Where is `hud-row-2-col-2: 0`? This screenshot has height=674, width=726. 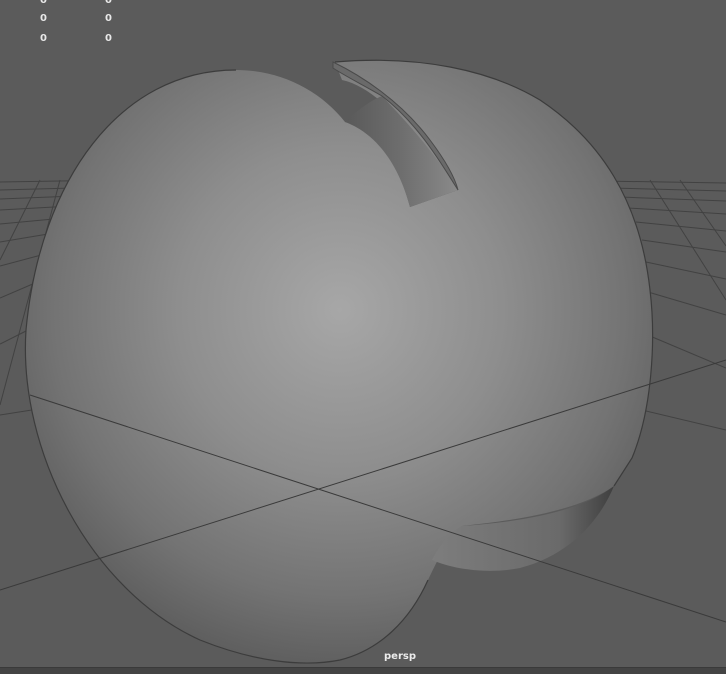
hud-row-2-col-2: 0 is located at coordinates (108, 18).